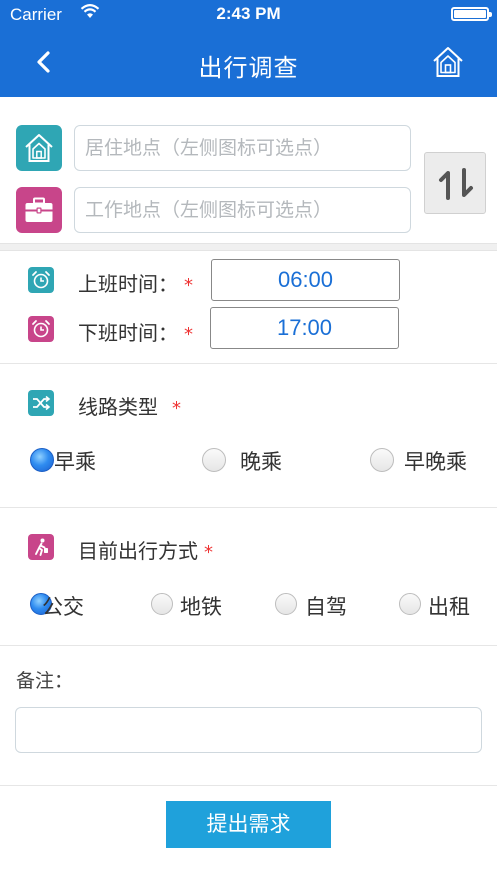  I want to click on remark-input, so click(248, 730).